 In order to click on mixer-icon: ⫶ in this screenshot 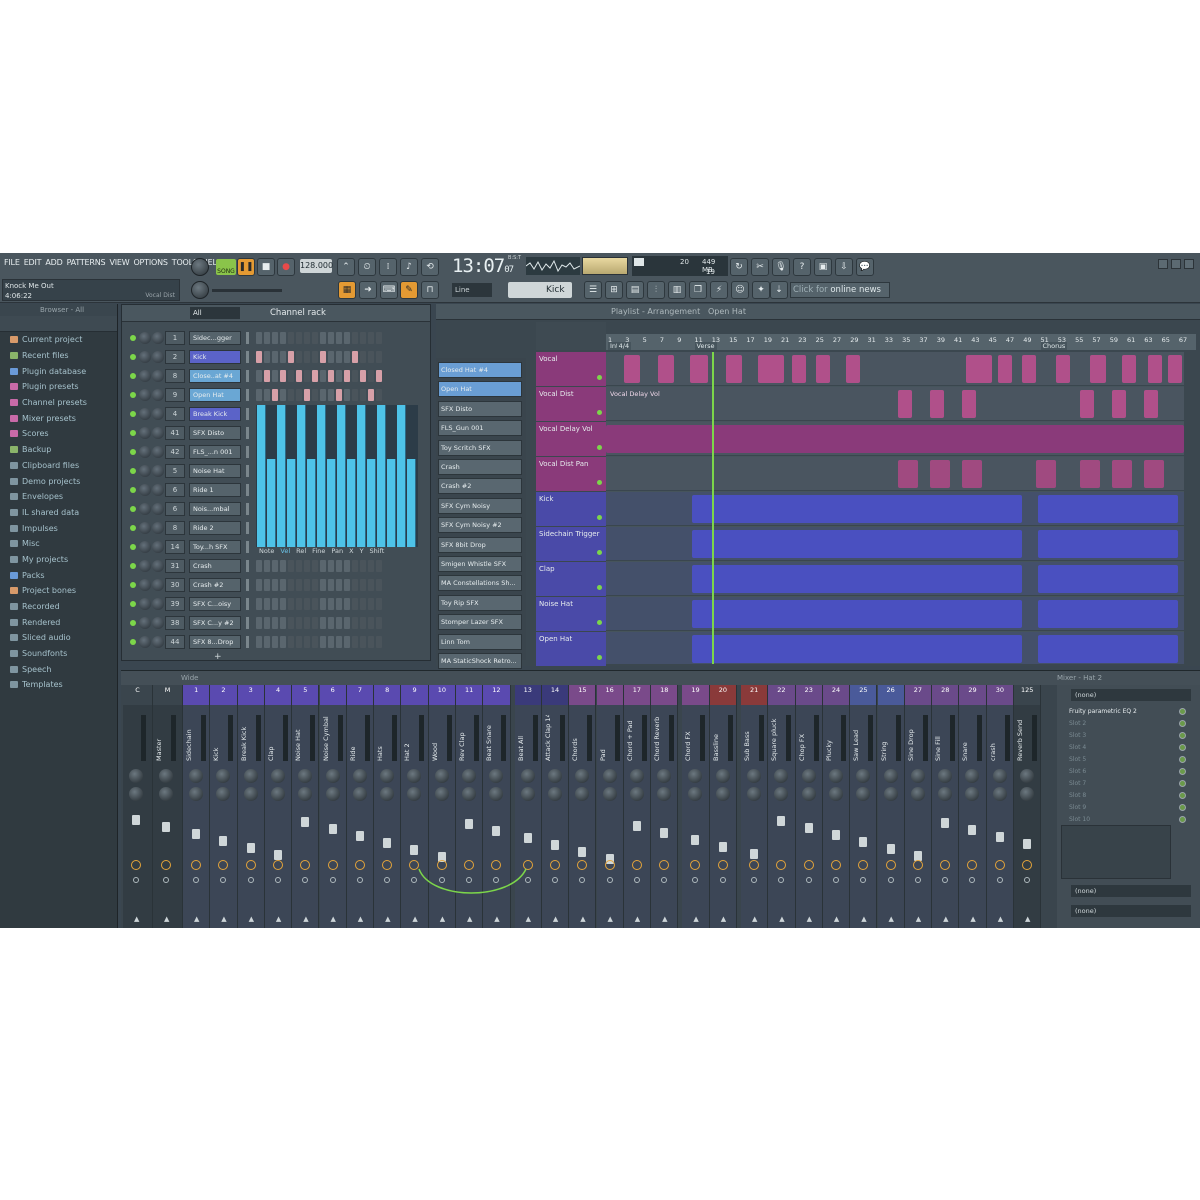, I will do `click(656, 290)`.